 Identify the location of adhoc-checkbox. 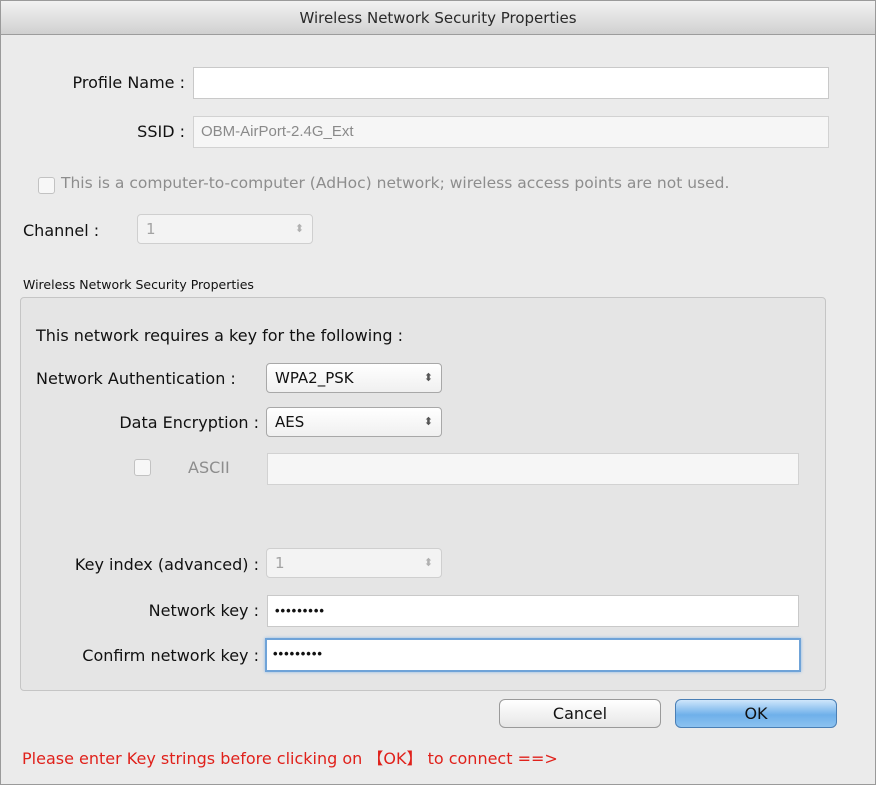
(46, 185).